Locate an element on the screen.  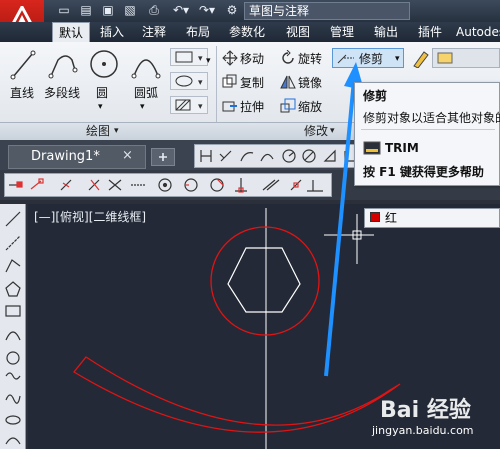
object-snap-icons is located at coordinates (166, 185).